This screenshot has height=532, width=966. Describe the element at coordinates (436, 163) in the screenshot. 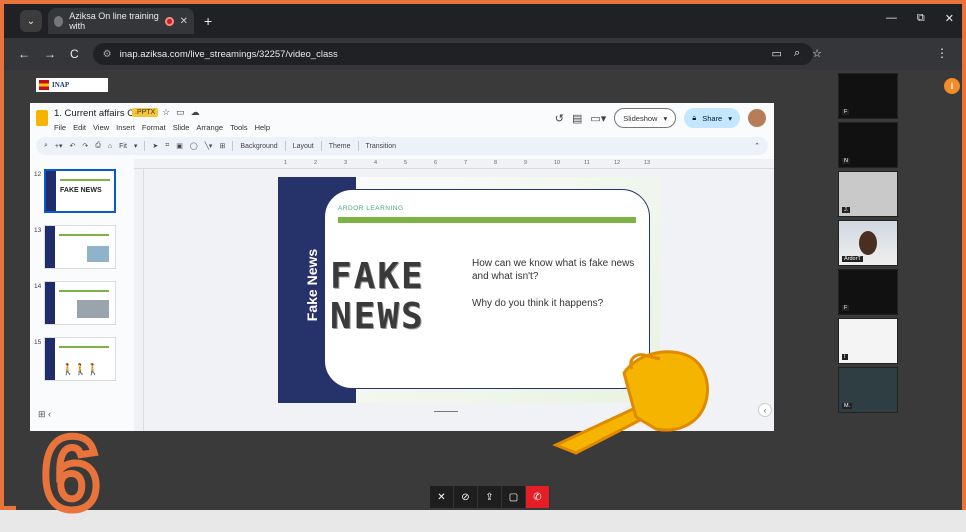

I see `ruler-tick: 6` at that location.